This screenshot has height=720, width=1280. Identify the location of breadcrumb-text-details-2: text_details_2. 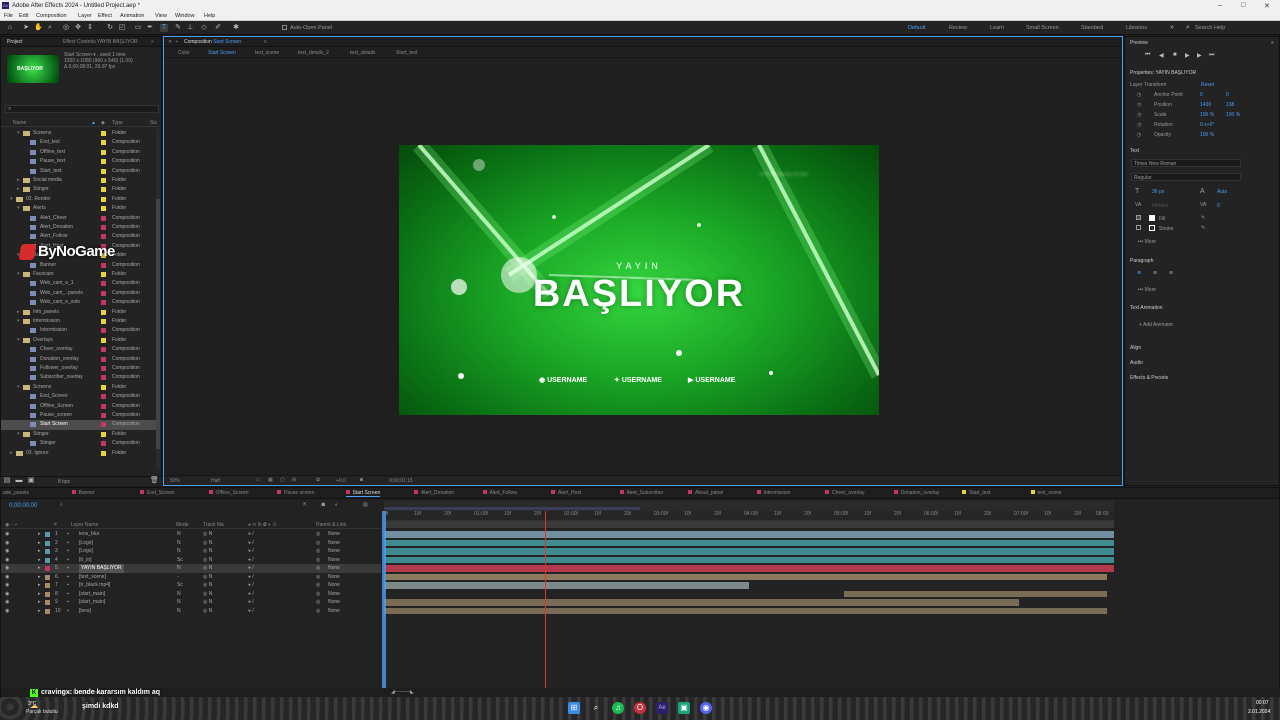
(313, 53).